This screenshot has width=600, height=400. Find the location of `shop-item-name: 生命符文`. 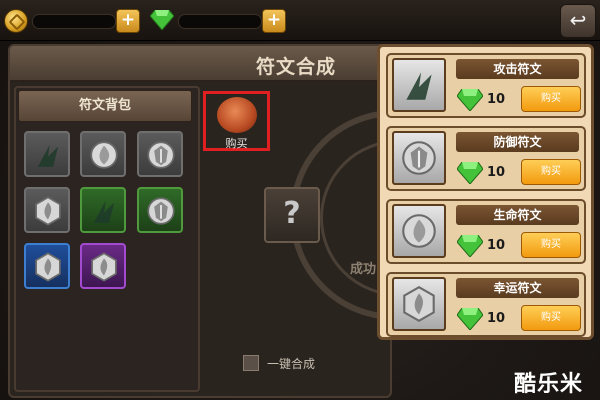

shop-item-name: 生命符文 is located at coordinates (517, 215).